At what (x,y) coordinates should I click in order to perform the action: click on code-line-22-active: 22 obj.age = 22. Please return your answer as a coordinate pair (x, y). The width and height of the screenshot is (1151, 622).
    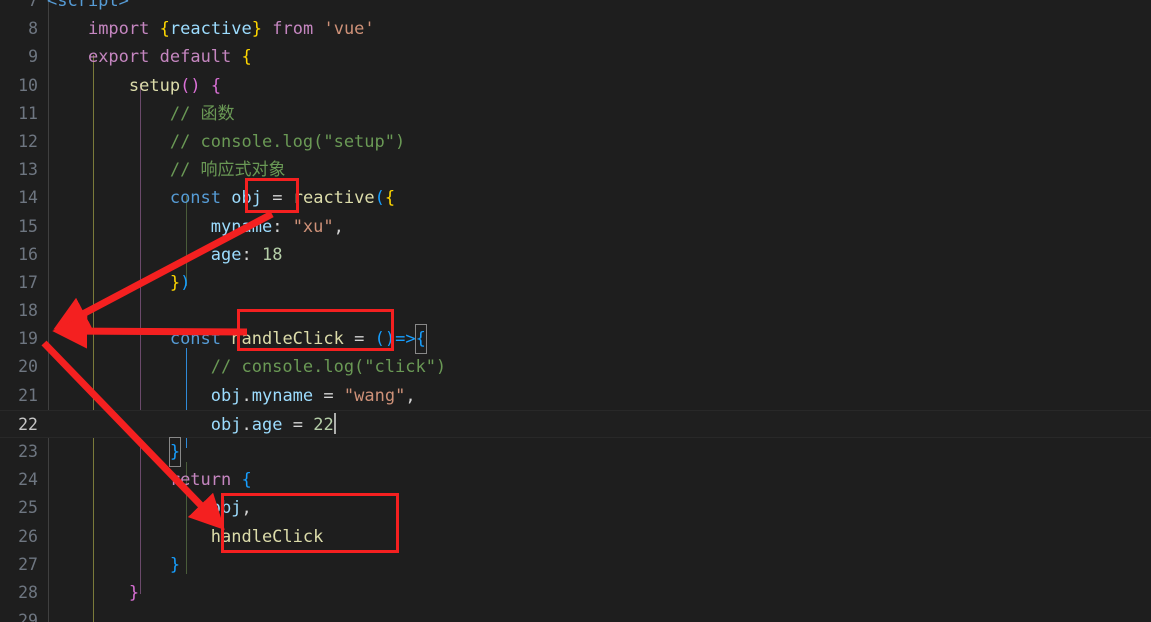
    Looking at the image, I should click on (575, 424).